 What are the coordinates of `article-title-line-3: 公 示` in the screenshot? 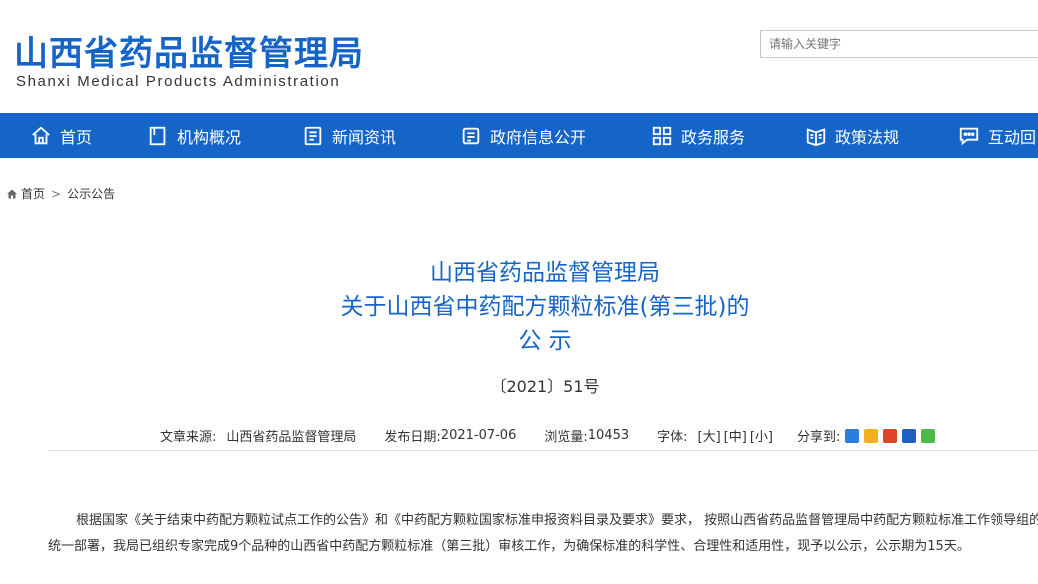 It's located at (545, 341).